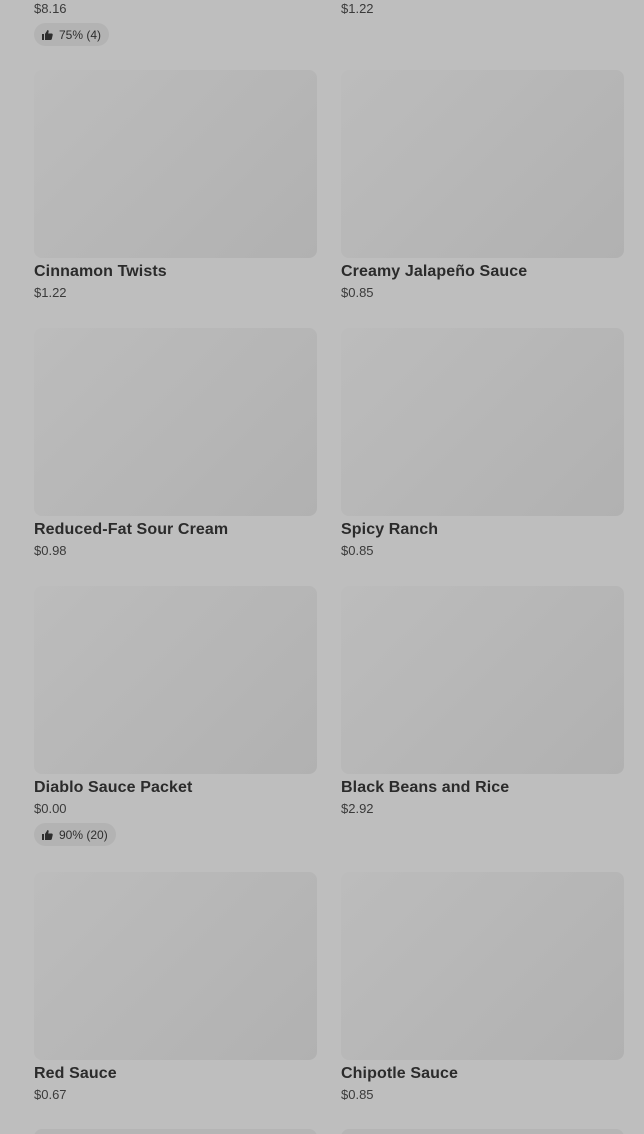 The height and width of the screenshot is (1134, 644). Describe the element at coordinates (50, 8) in the screenshot. I see `item-price: $8.16` at that location.